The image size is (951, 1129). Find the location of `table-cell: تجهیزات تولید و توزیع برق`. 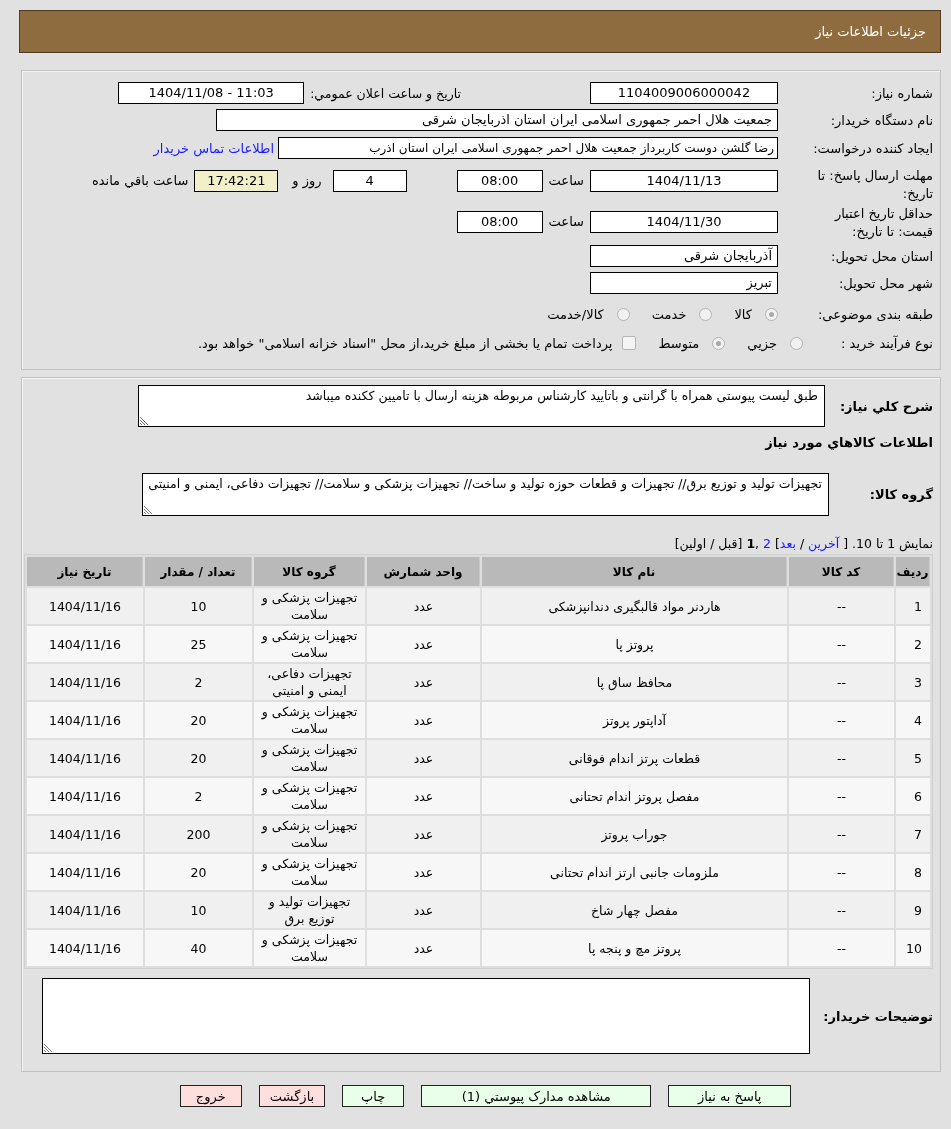

table-cell: تجهیزات تولید و توزیع برق is located at coordinates (309, 910).